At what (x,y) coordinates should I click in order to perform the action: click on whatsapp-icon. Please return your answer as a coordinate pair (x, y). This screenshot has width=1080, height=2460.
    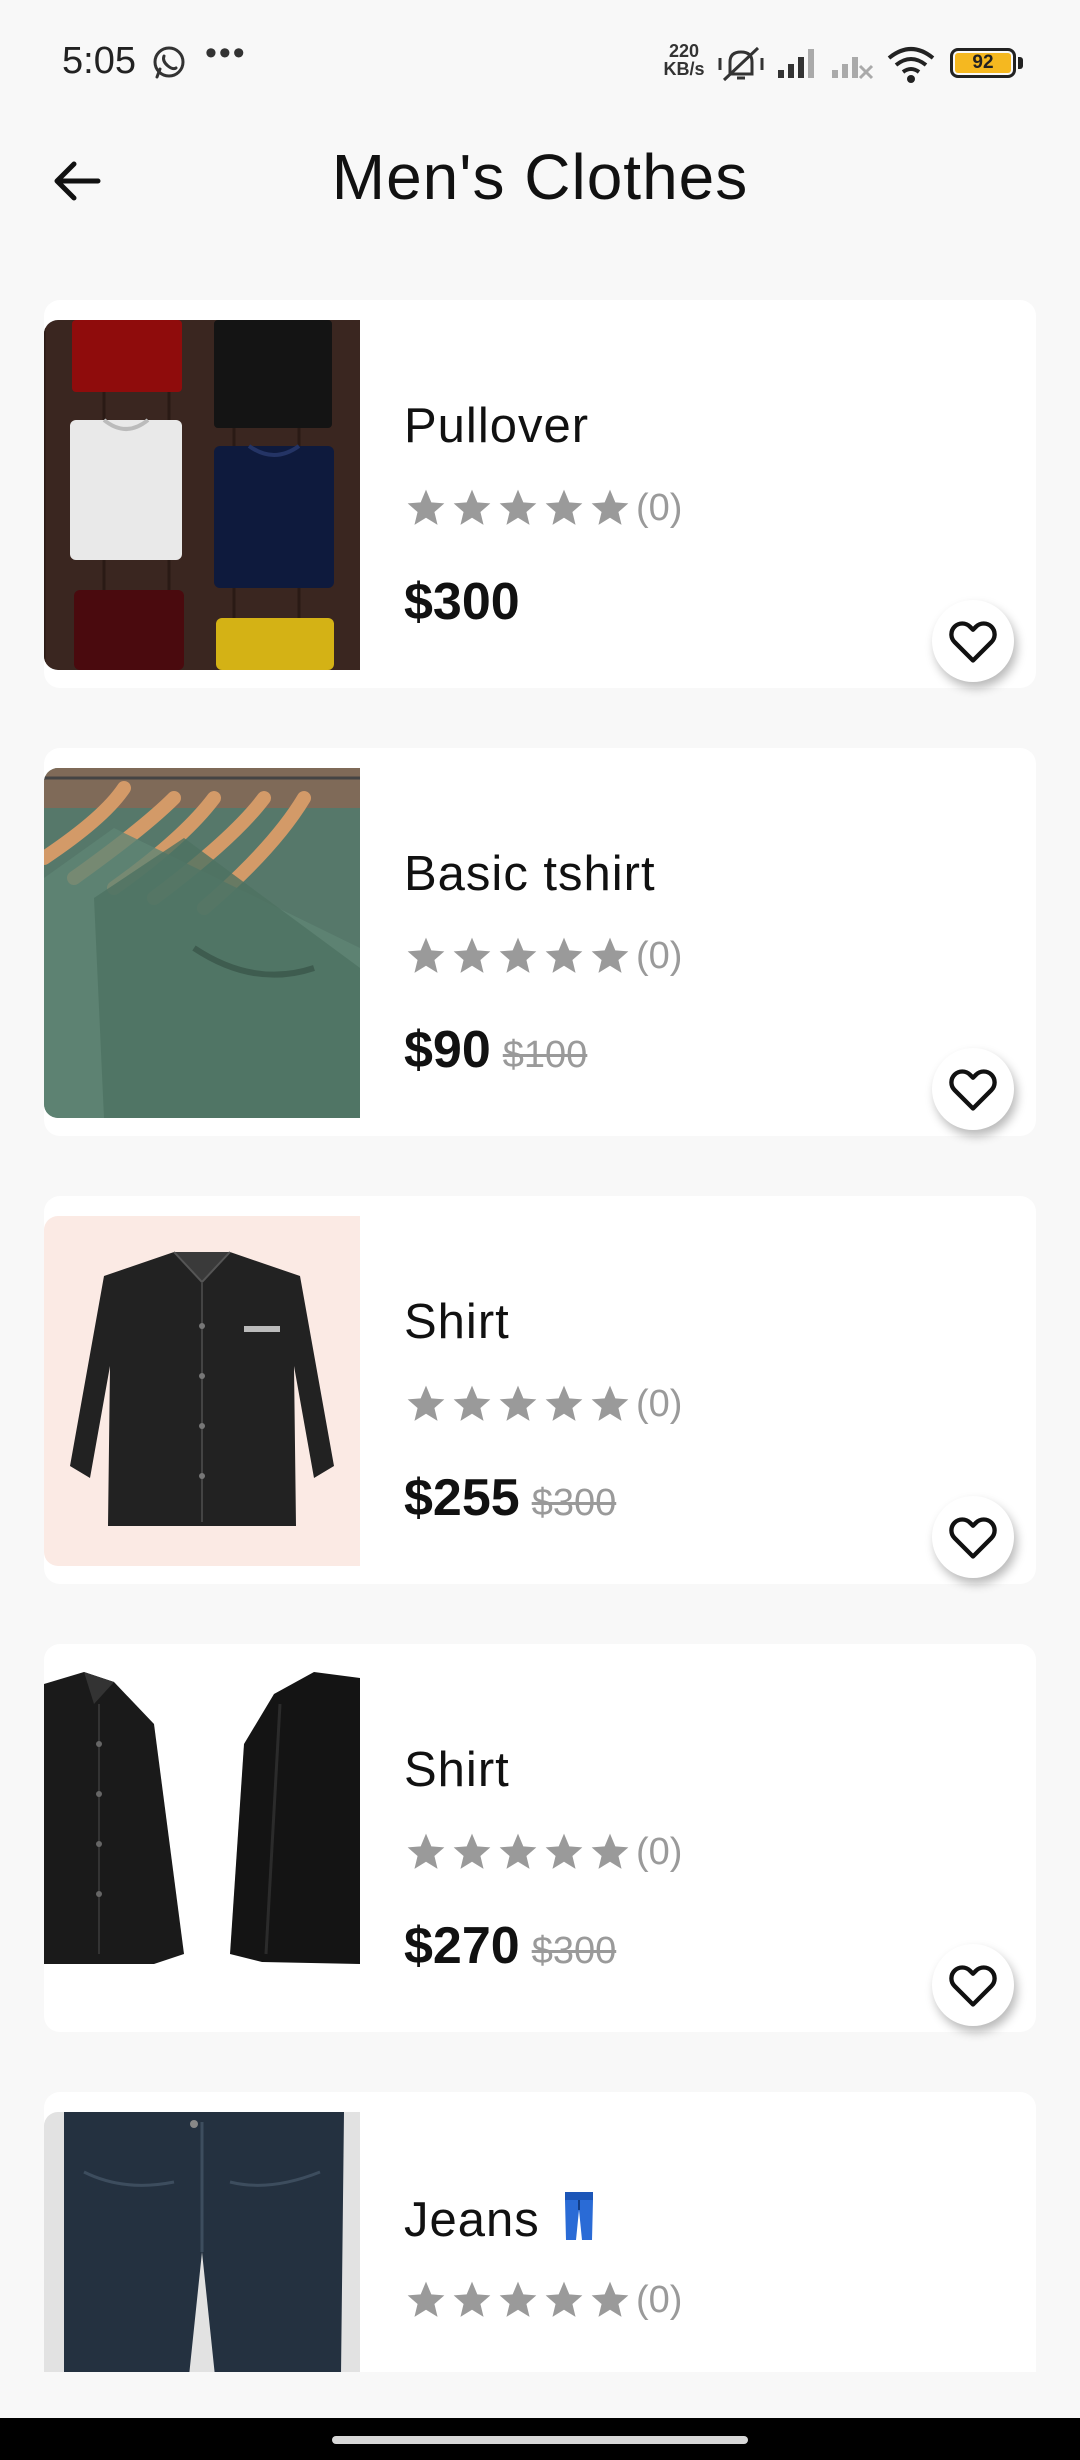
    Looking at the image, I should click on (169, 62).